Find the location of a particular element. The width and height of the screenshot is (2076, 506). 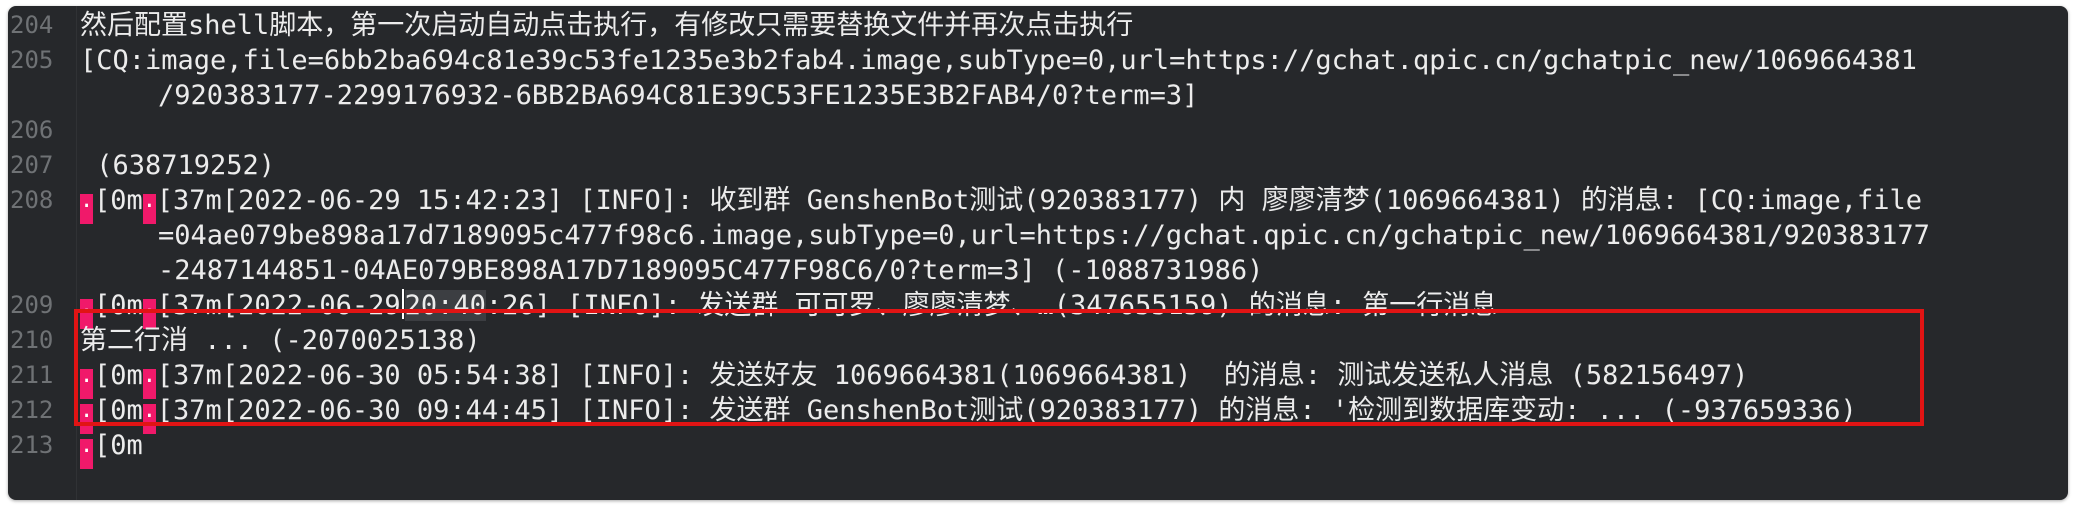

editor-line: 210 第二行消 ... (-2070025138) is located at coordinates (1038, 340).